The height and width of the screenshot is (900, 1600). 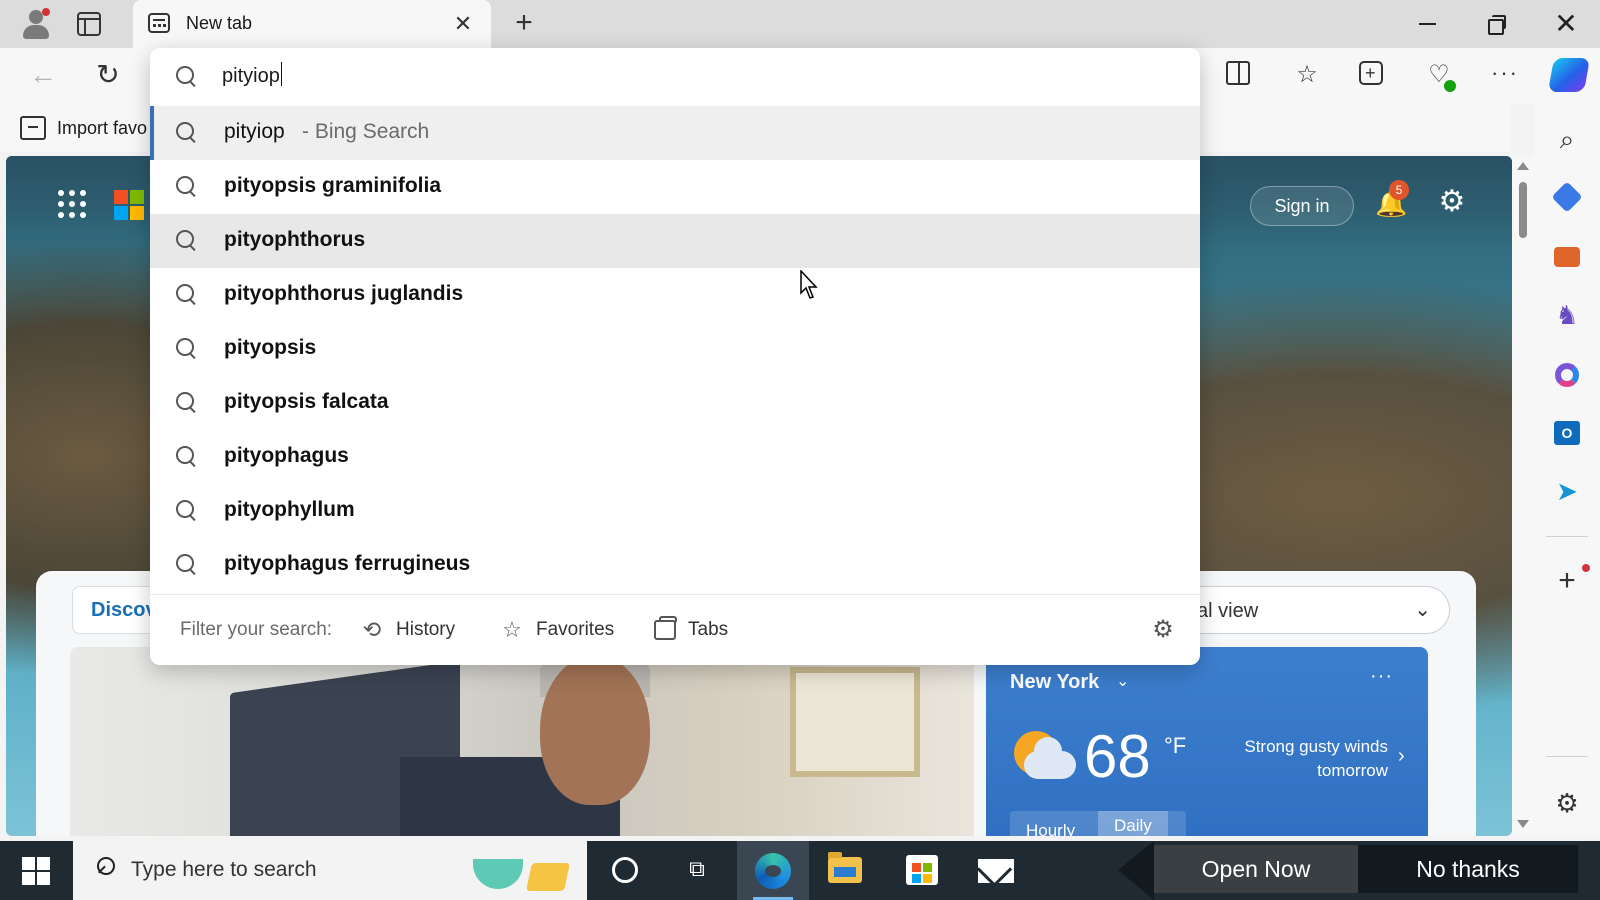 What do you see at coordinates (1308, 610) in the screenshot?
I see `content-view-select: tial view ⌄` at bounding box center [1308, 610].